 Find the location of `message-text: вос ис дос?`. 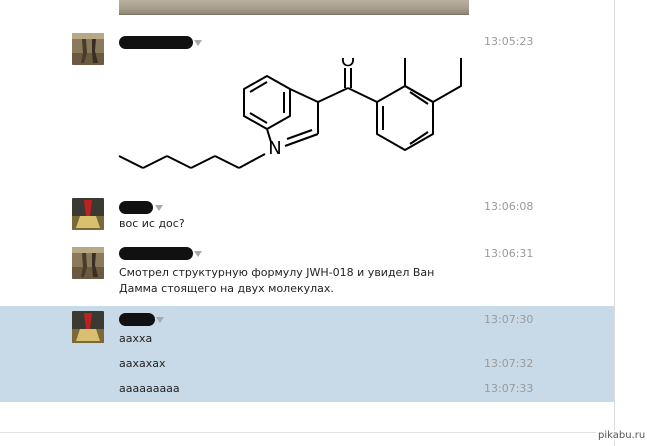

message-text: вос ис дос? is located at coordinates (152, 223).